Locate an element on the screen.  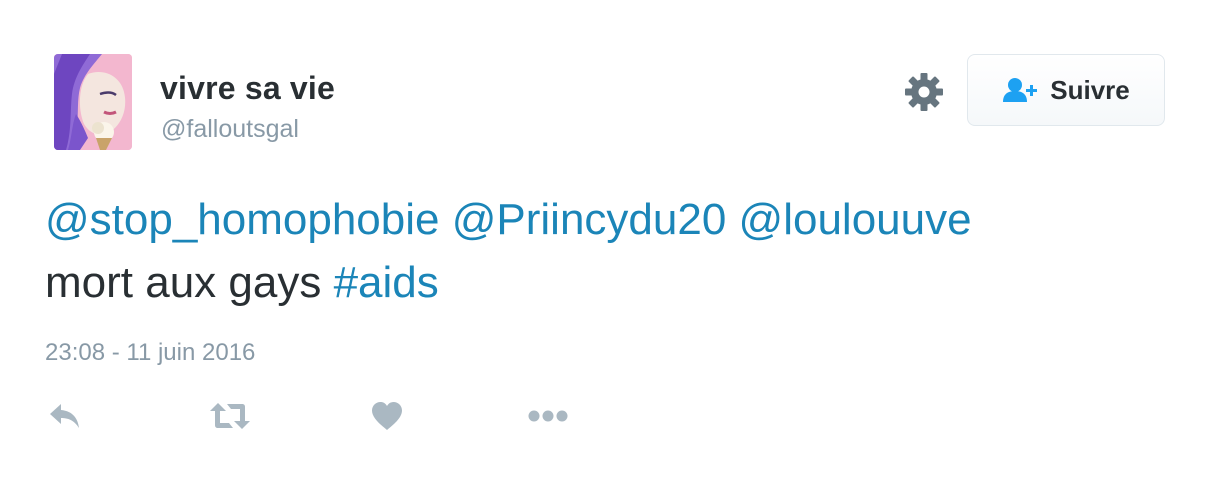
mention-link: @Priincydu20 is located at coordinates (589, 219).